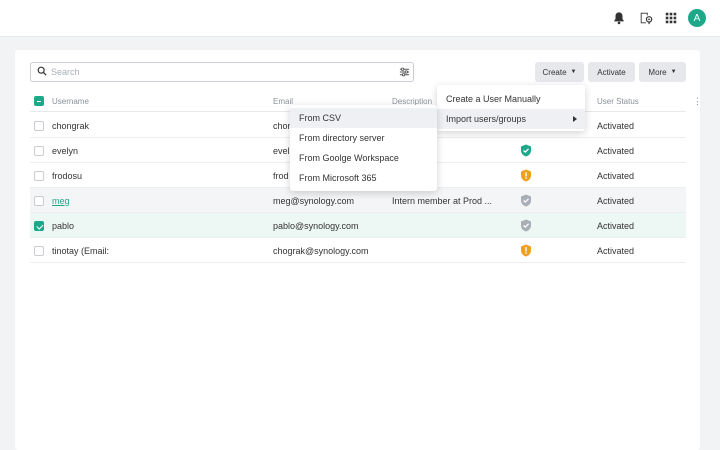 The width and height of the screenshot is (720, 450). Describe the element at coordinates (646, 18) in the screenshot. I see `device-location-icon` at that location.